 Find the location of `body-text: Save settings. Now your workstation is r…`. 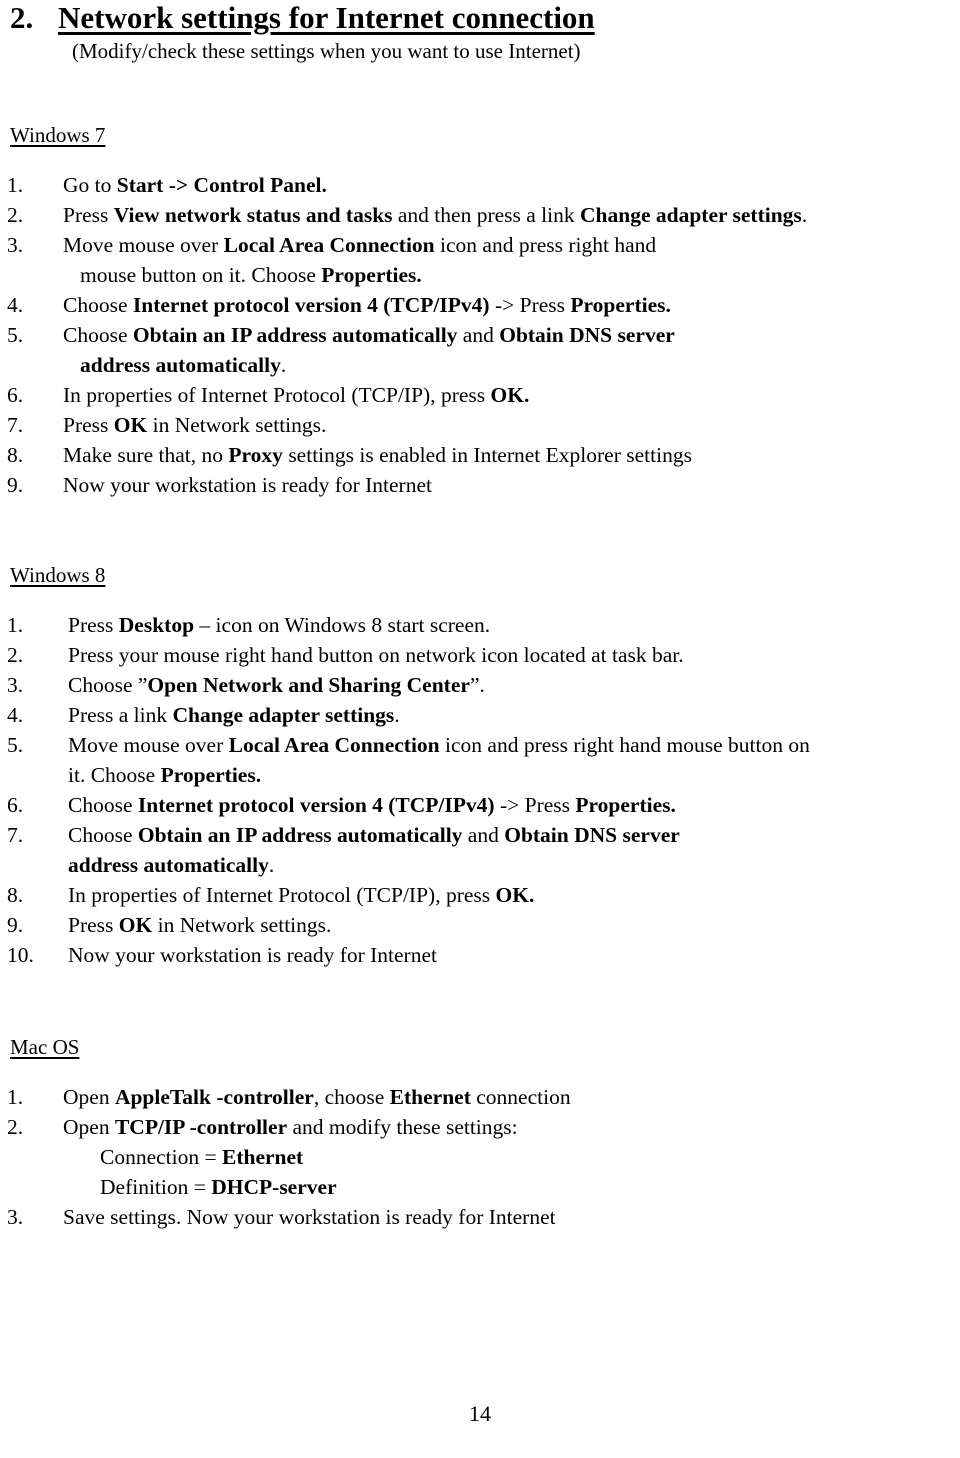

body-text: Save settings. Now your workstation is r… is located at coordinates (309, 1217).